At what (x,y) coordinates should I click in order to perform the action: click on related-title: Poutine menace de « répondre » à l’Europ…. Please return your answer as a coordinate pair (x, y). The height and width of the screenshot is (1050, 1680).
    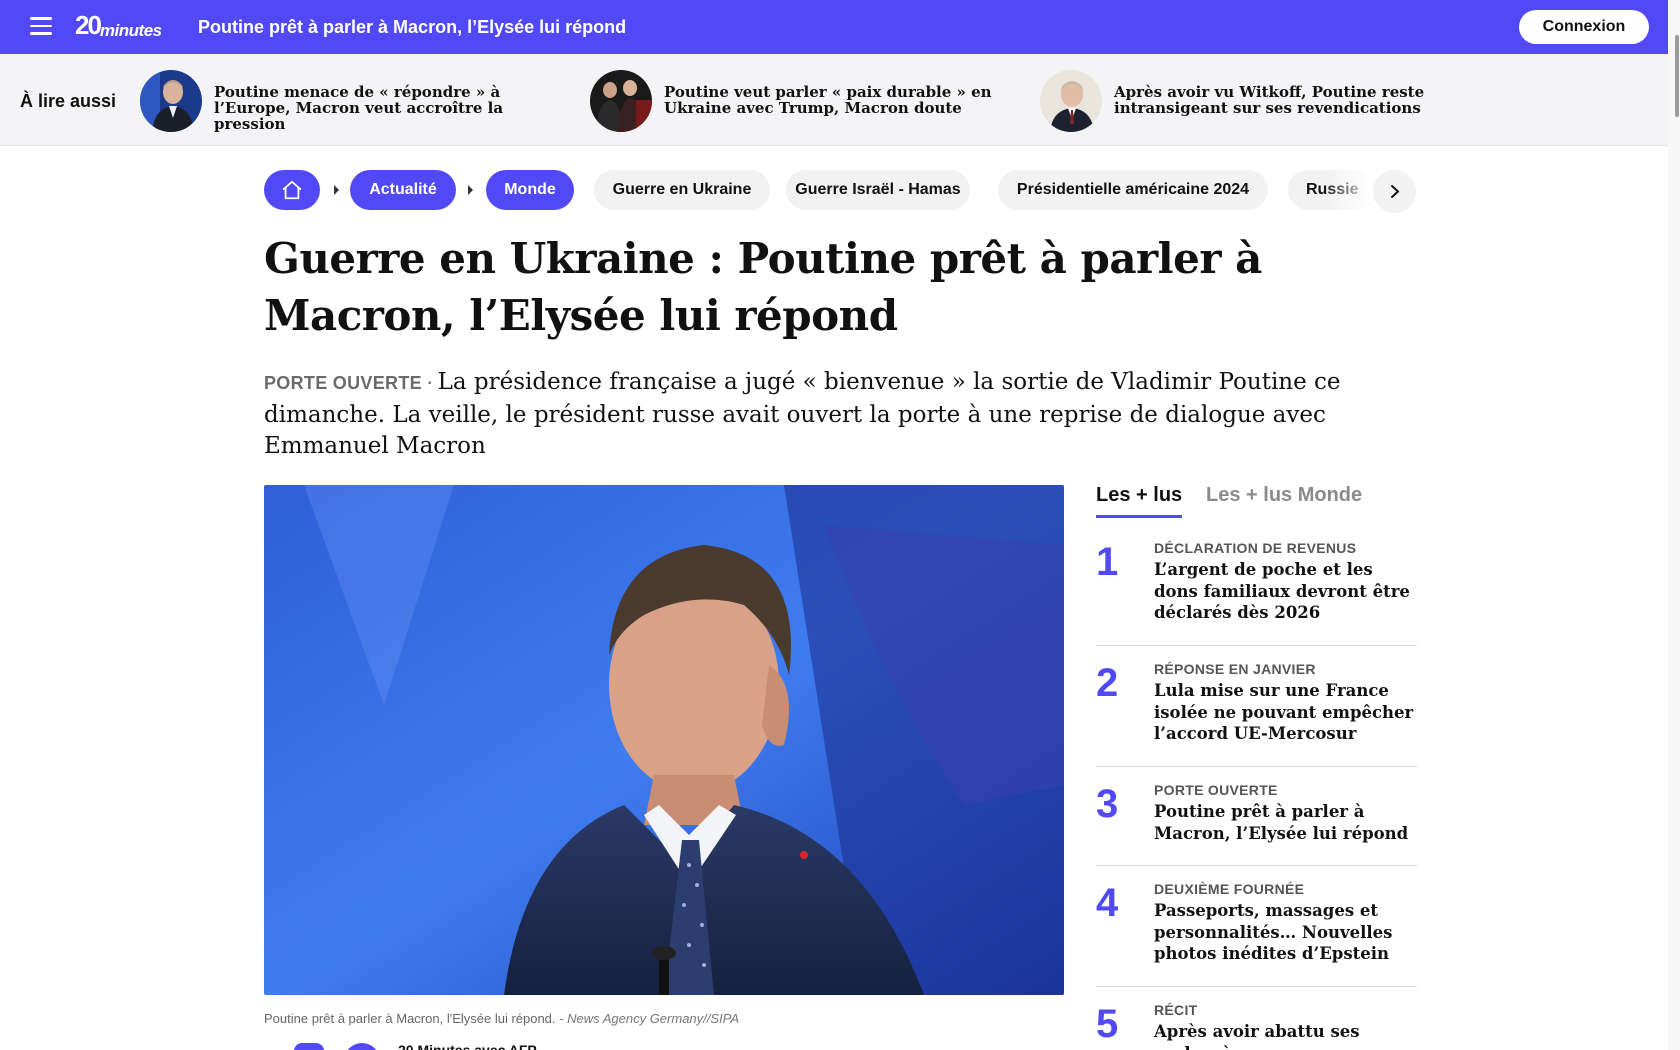
    Looking at the image, I should click on (359, 108).